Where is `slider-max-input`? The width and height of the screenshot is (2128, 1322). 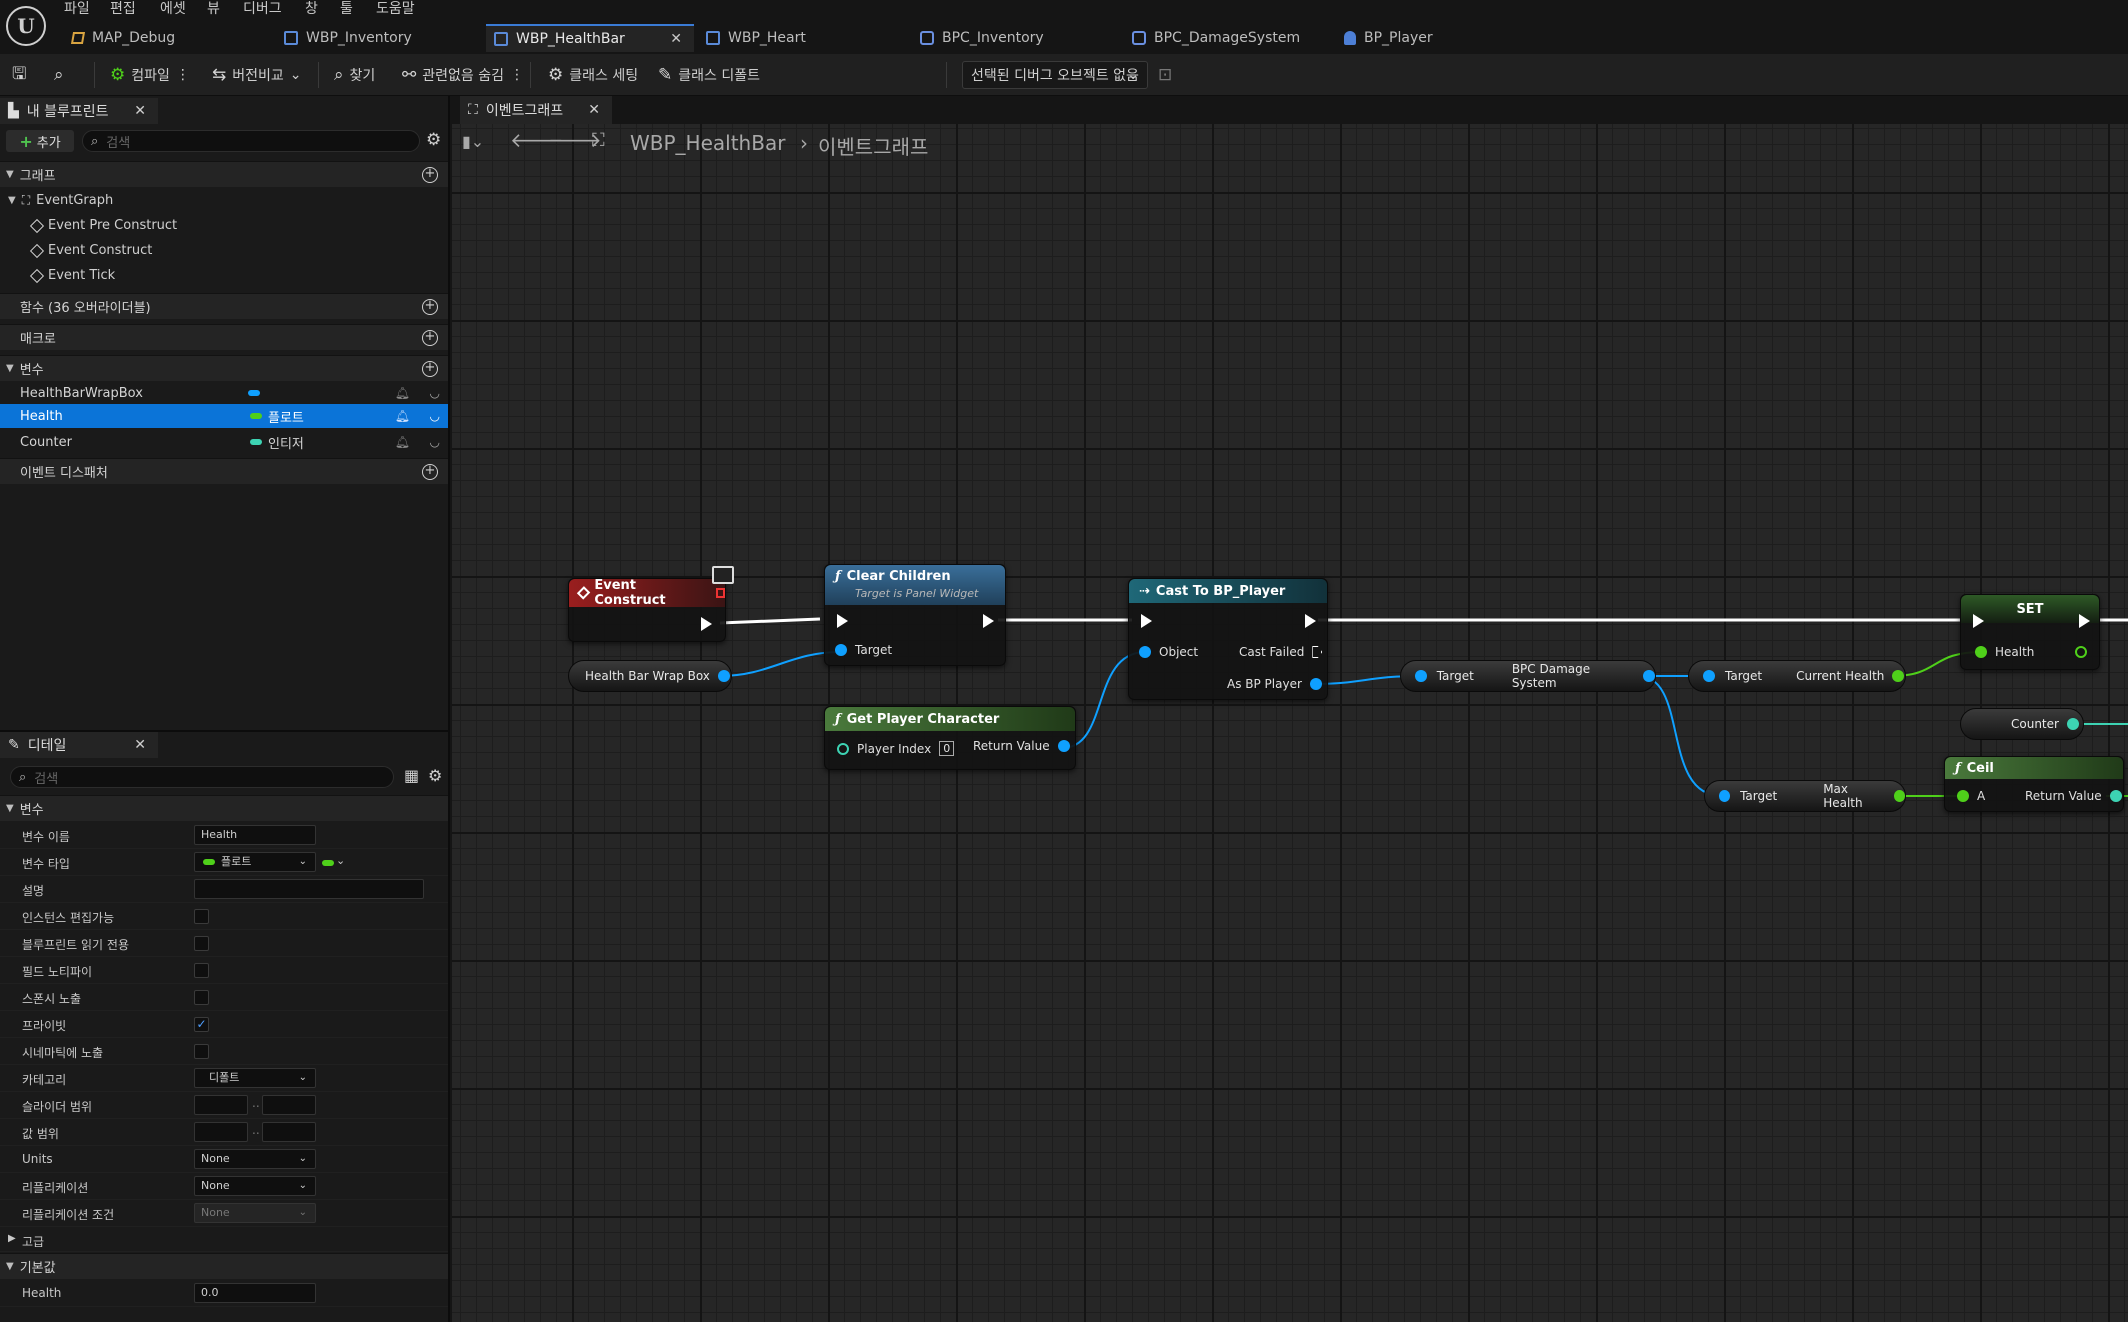 slider-max-input is located at coordinates (289, 1105).